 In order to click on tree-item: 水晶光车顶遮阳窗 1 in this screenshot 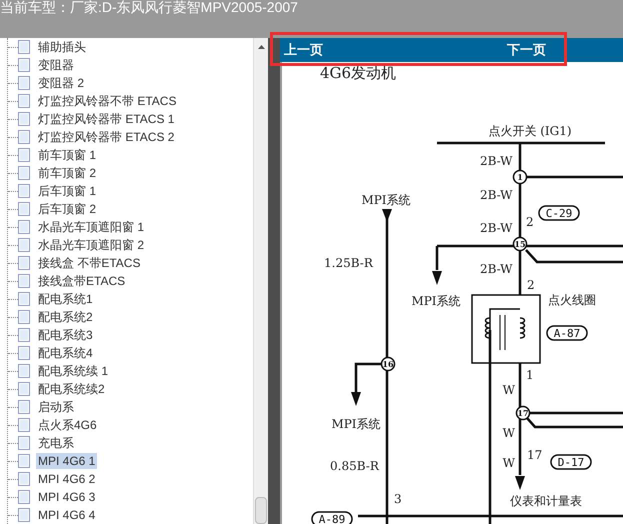, I will do `click(91, 227)`.